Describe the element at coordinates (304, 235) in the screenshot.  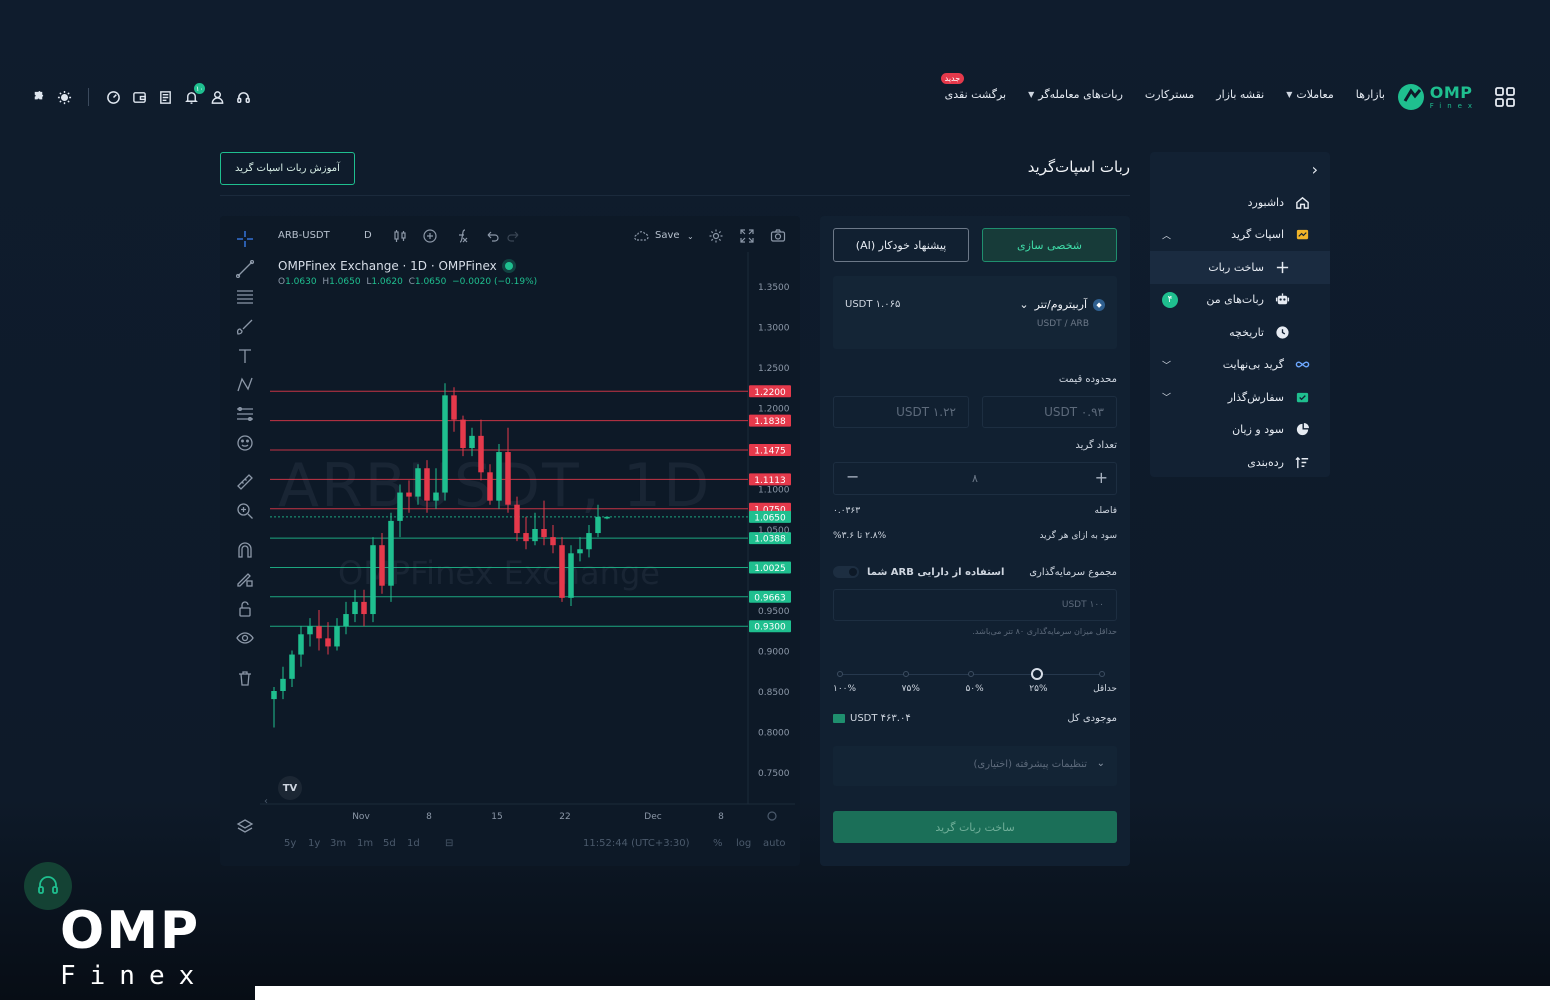
I see `symbol-selector: ARB-USDT` at that location.